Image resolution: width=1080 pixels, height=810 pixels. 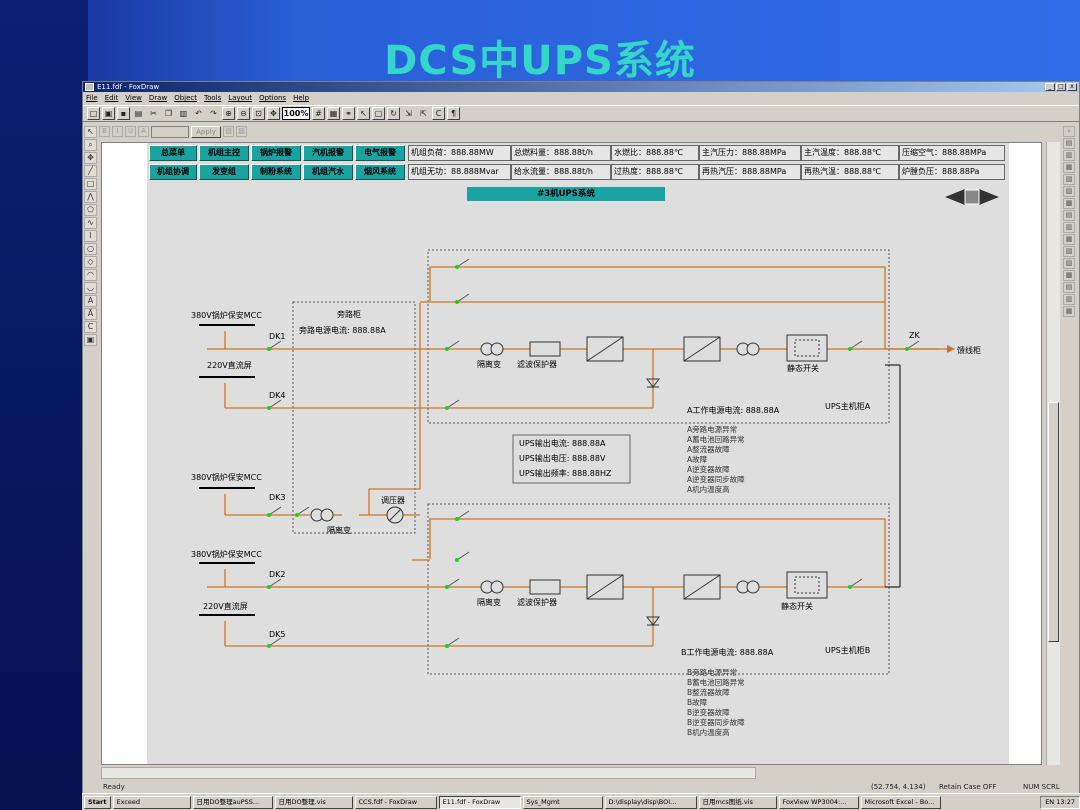 I want to click on scroll-thumb, so click(x=1053, y=522).